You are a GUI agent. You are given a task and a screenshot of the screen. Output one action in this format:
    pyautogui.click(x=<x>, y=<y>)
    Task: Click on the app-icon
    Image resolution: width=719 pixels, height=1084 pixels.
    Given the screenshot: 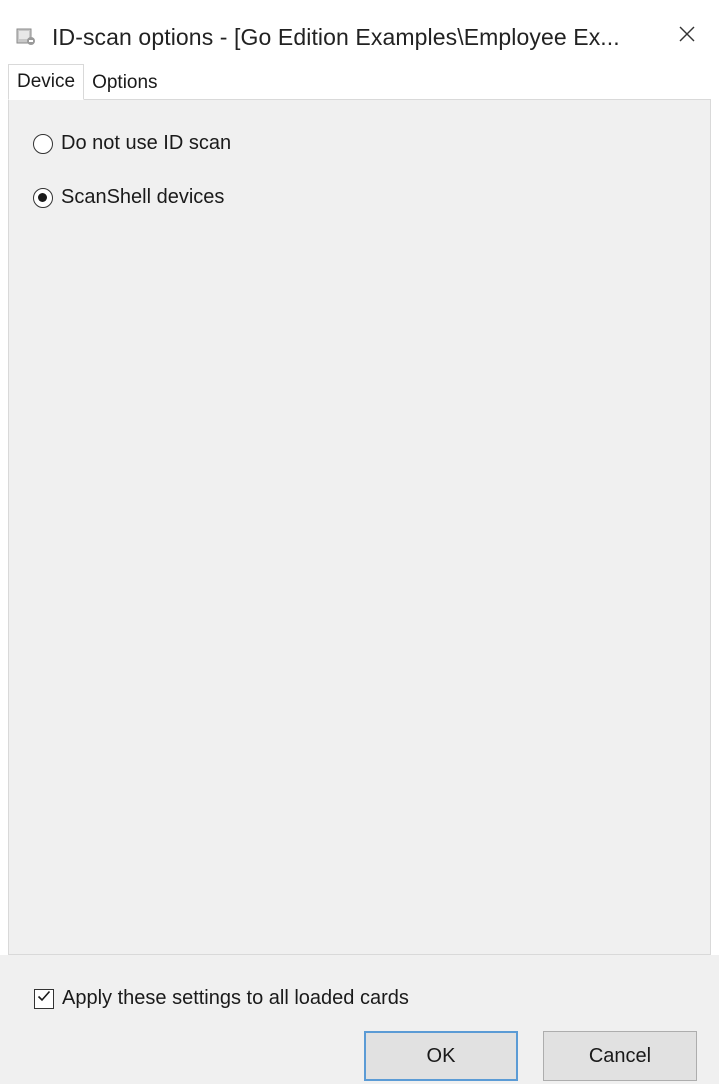 What is the action you would take?
    pyautogui.click(x=27, y=37)
    